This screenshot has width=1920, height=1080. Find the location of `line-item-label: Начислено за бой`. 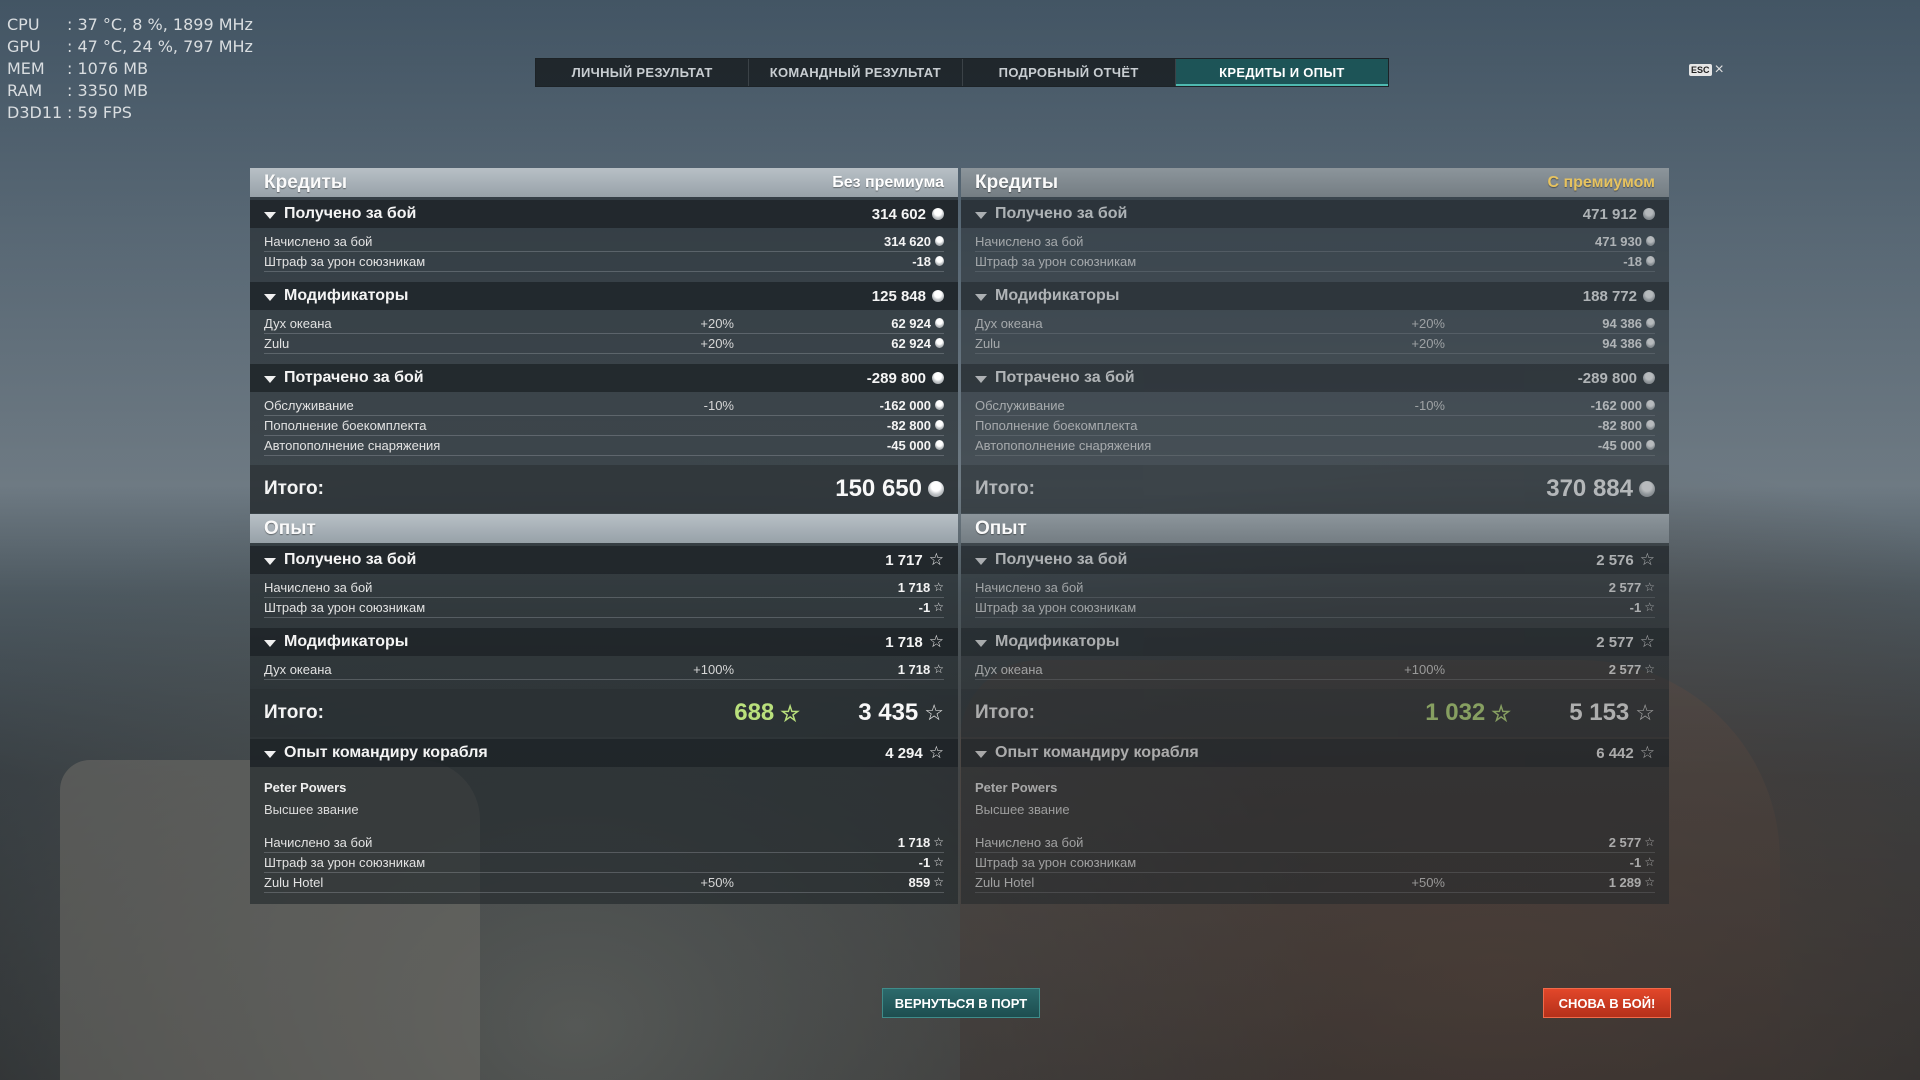

line-item-label: Начислено за бой is located at coordinates (318, 842).